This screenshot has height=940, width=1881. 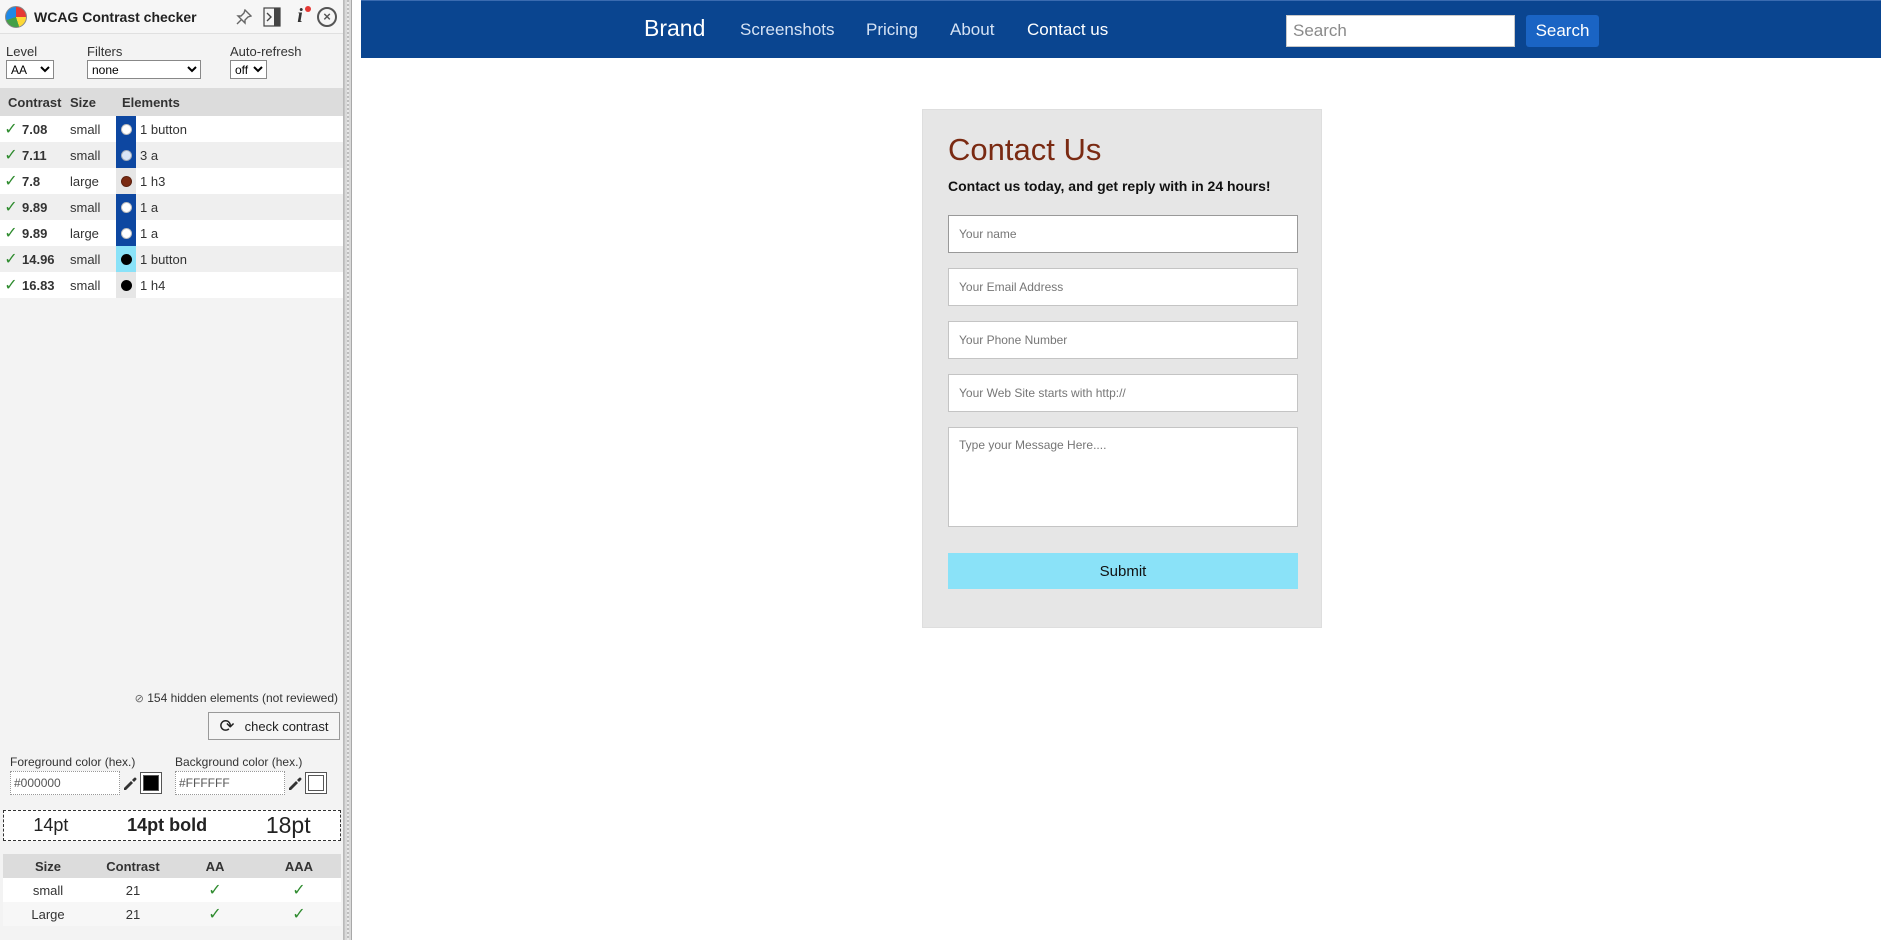 What do you see at coordinates (1123, 287) in the screenshot?
I see `email-field` at bounding box center [1123, 287].